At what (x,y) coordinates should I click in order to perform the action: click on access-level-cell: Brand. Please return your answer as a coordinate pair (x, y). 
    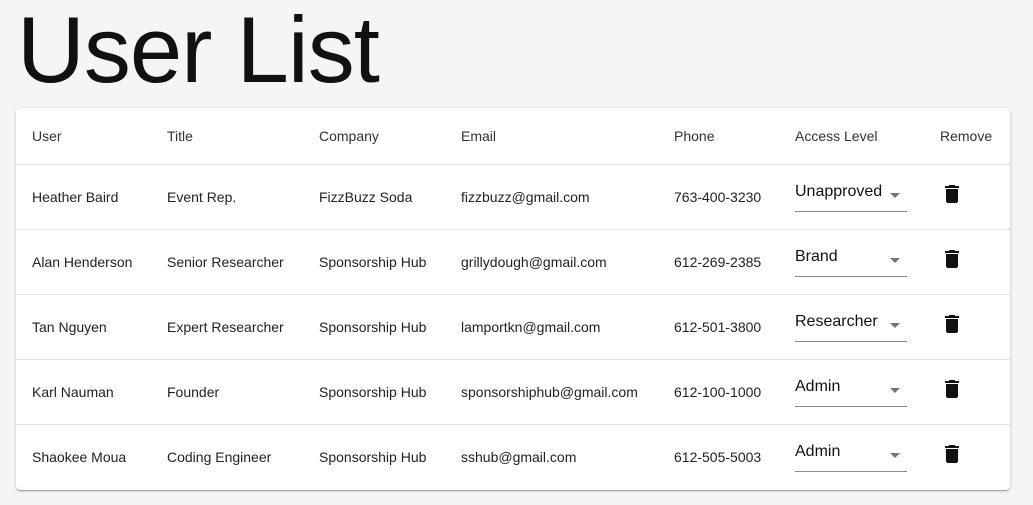
    Looking at the image, I should click on (851, 262).